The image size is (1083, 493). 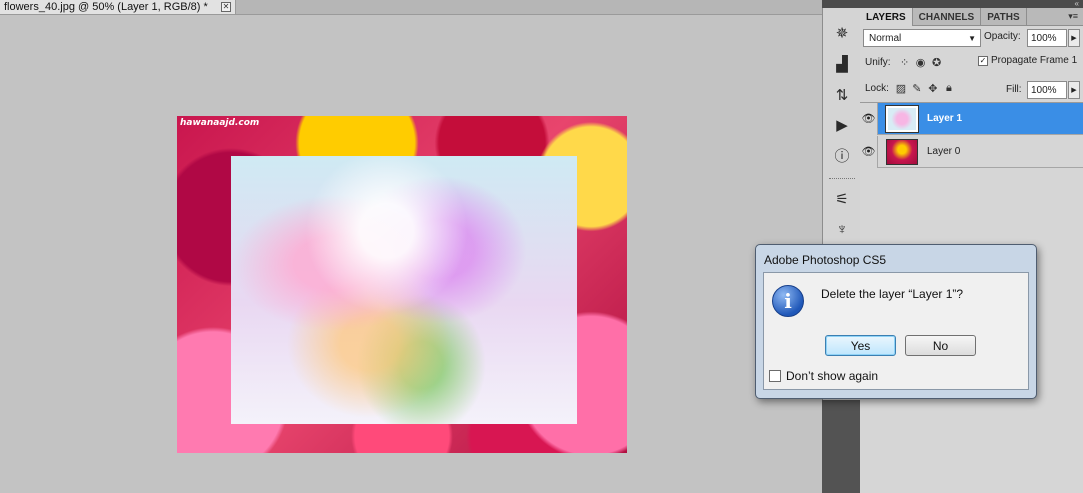 What do you see at coordinates (842, 125) in the screenshot?
I see `play-icon: ▶` at bounding box center [842, 125].